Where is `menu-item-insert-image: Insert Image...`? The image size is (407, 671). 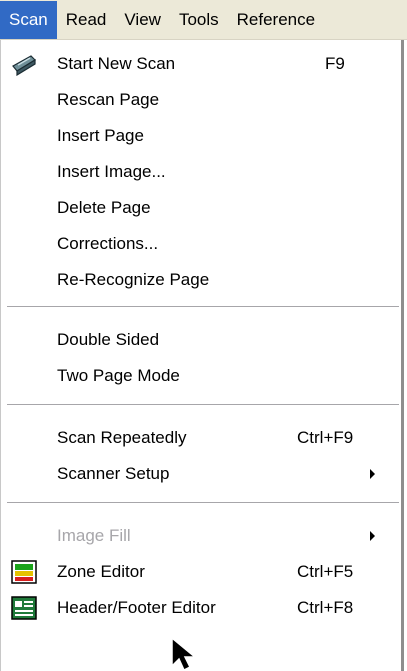 menu-item-insert-image: Insert Image... is located at coordinates (201, 172).